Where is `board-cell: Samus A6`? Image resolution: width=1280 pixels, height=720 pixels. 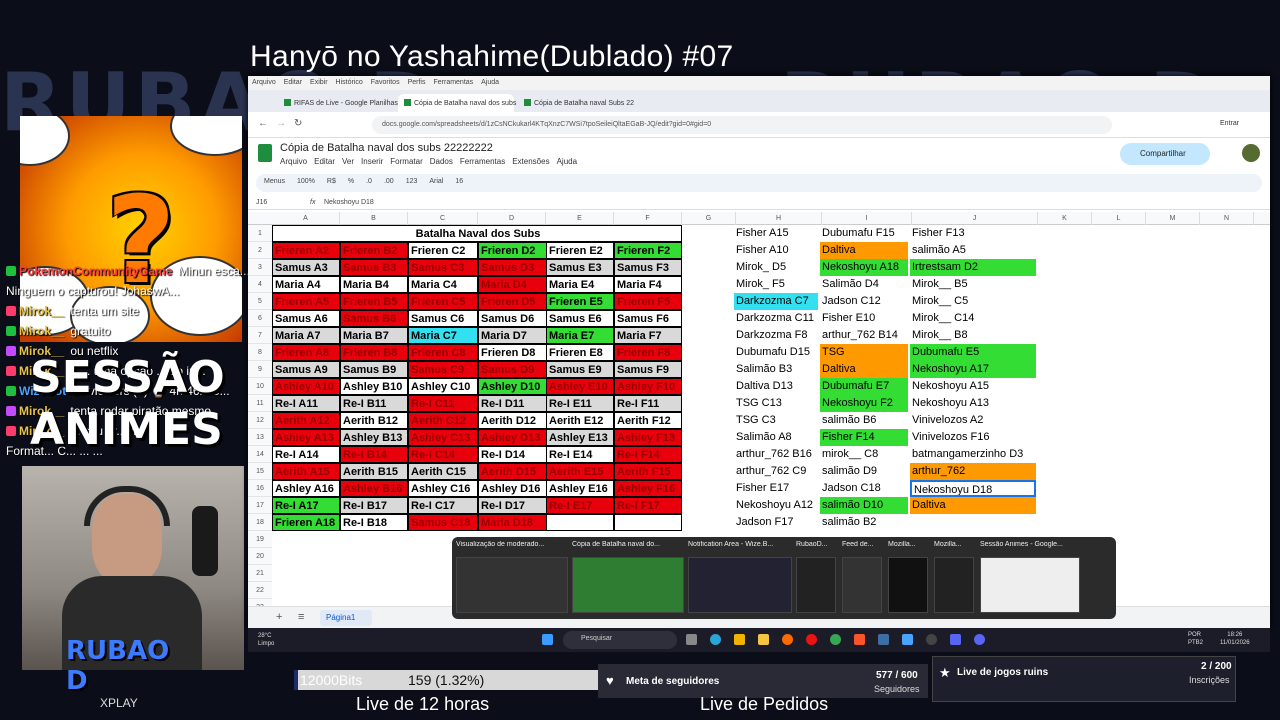 board-cell: Samus A6 is located at coordinates (306, 318).